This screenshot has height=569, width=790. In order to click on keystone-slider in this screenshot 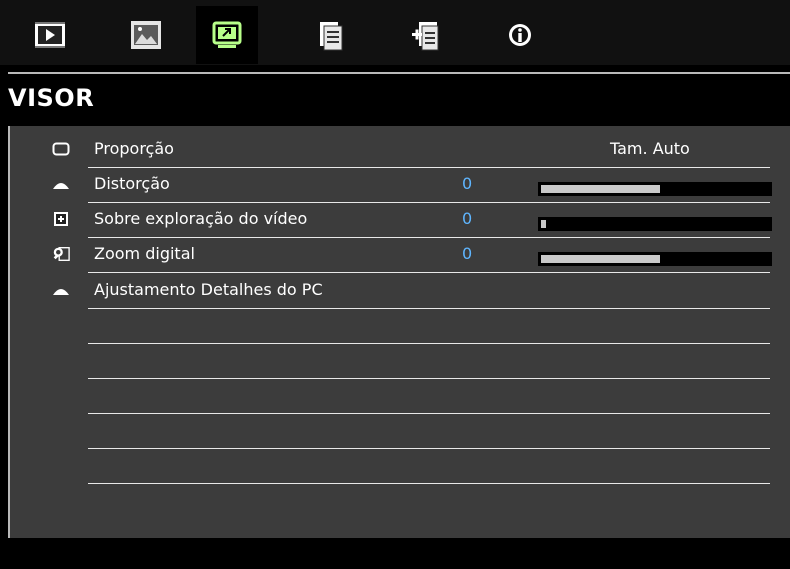, I will do `click(655, 189)`.